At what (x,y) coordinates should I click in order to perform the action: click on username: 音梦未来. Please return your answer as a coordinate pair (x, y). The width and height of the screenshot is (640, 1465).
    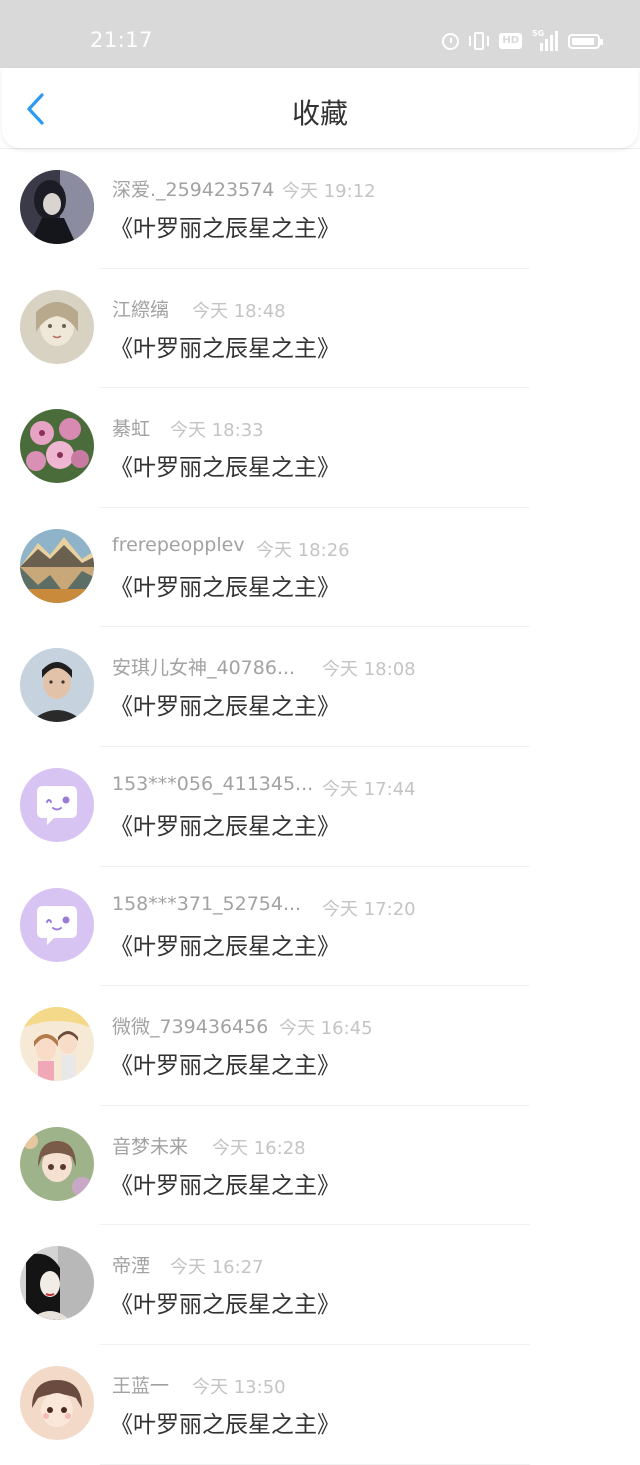
    Looking at the image, I should click on (150, 1146).